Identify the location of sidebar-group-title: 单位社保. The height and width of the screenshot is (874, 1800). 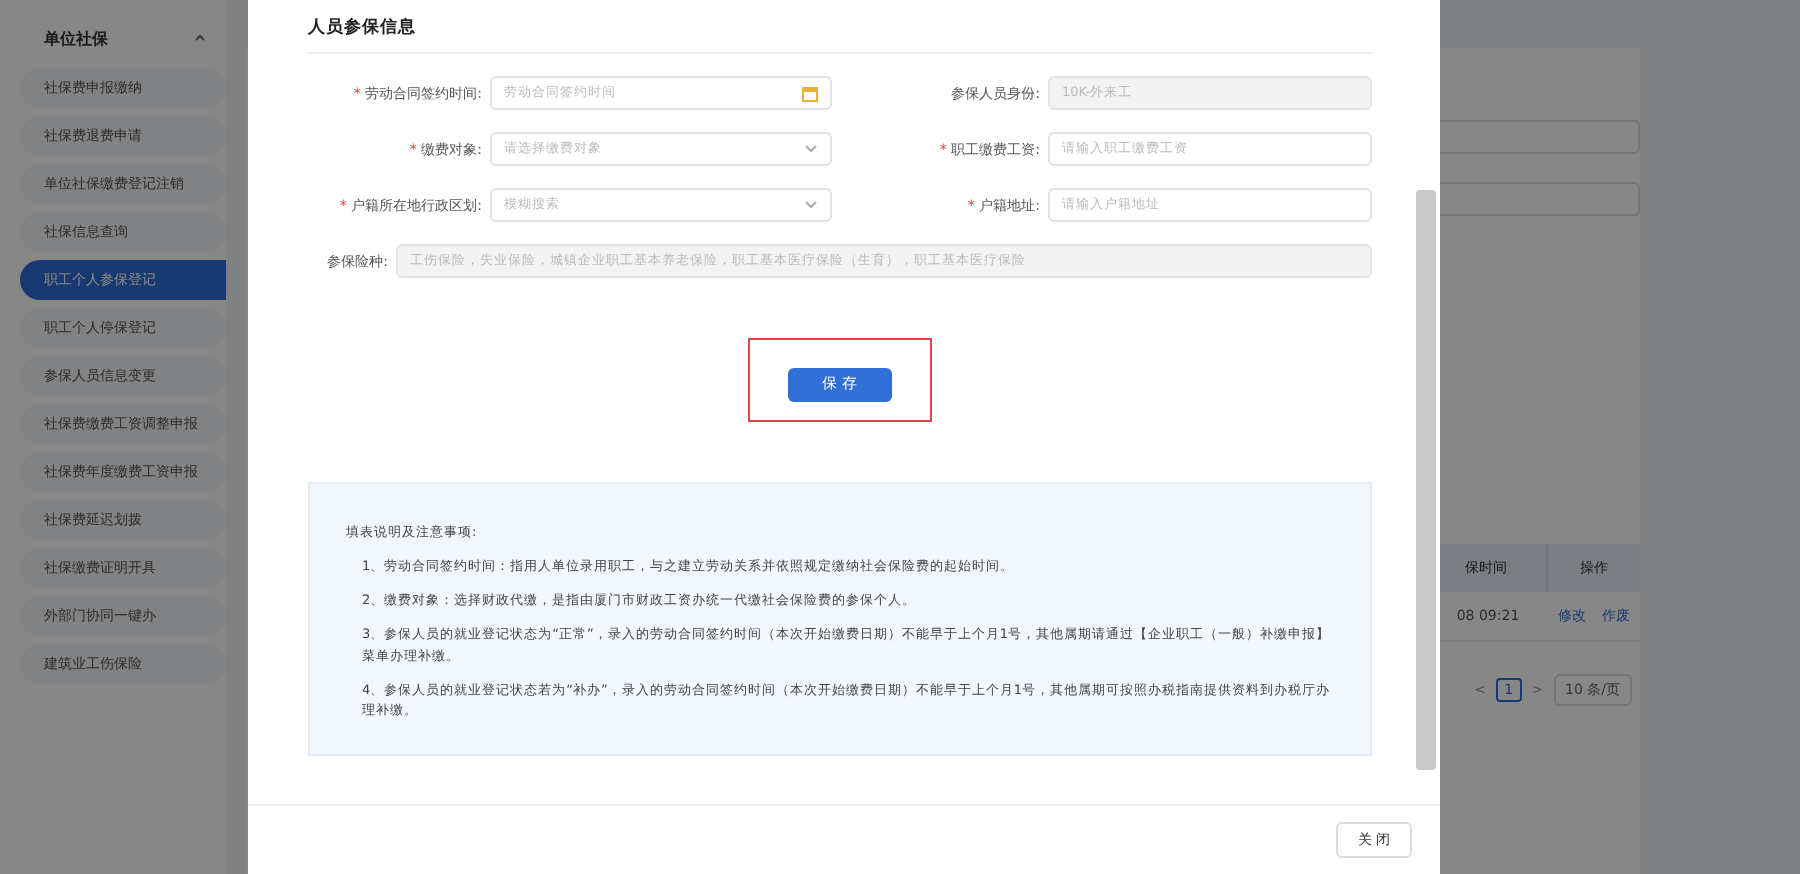
(76, 38).